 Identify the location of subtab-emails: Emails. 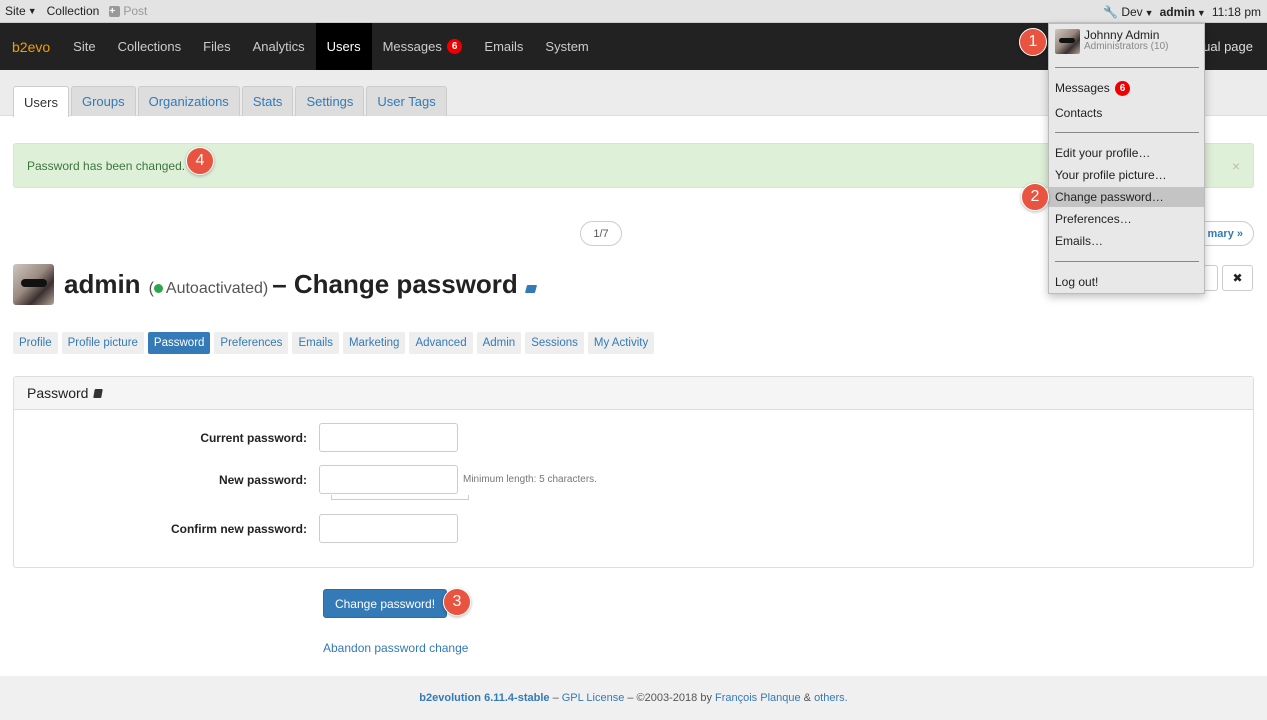
(315, 343).